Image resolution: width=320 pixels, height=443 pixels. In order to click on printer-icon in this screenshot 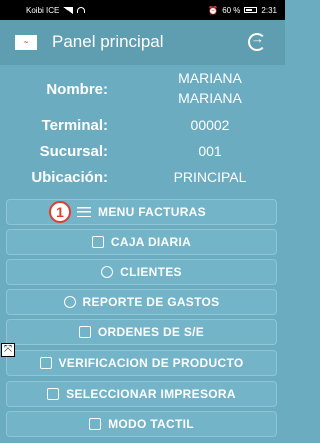, I will do `click(53, 394)`.